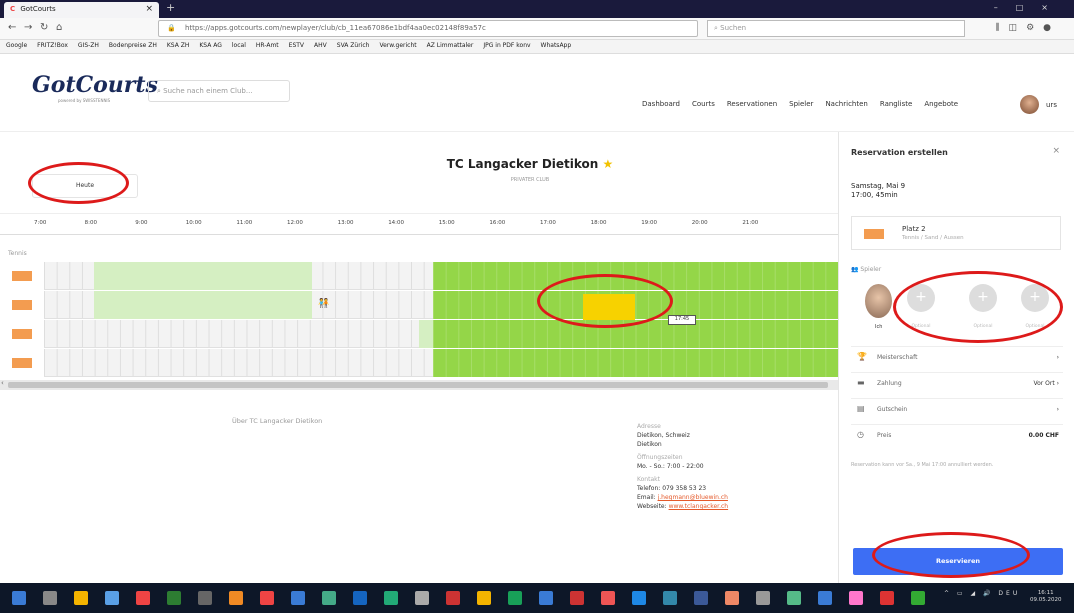 The image size is (1074, 613). I want to click on bookmark-item: KSA ZH, so click(178, 45).